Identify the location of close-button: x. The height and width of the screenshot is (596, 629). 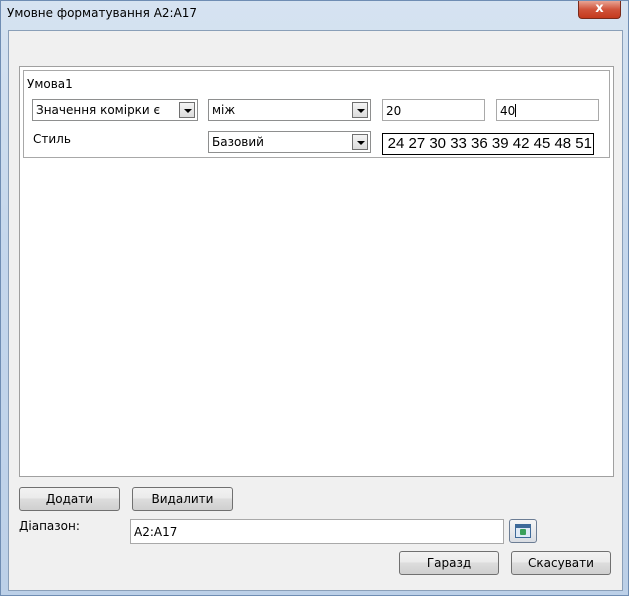
(599, 10).